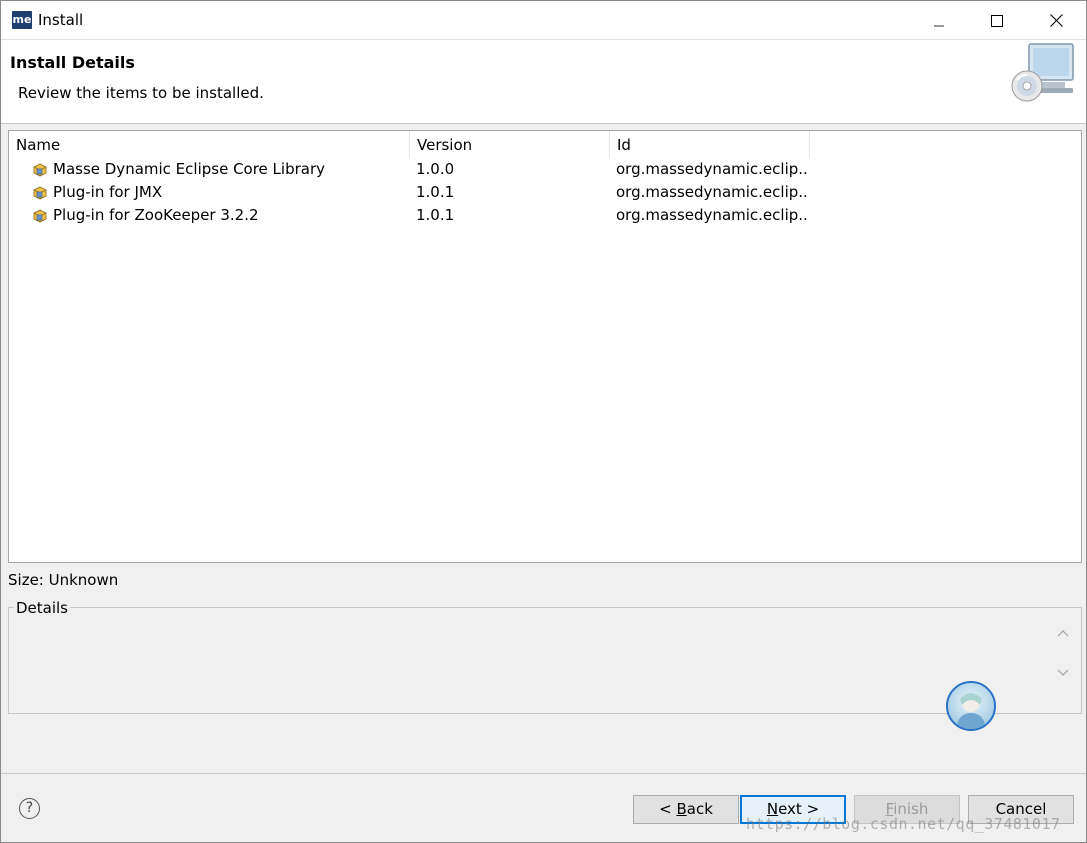 The width and height of the screenshot is (1087, 843). Describe the element at coordinates (710, 145) in the screenshot. I see `column-header-id: Id` at that location.